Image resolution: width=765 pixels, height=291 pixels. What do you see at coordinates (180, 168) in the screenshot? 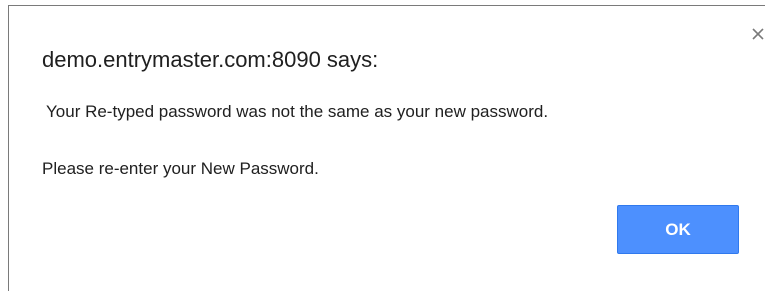
I see `dialog-message-line2: Please re-enter your New Password.` at bounding box center [180, 168].